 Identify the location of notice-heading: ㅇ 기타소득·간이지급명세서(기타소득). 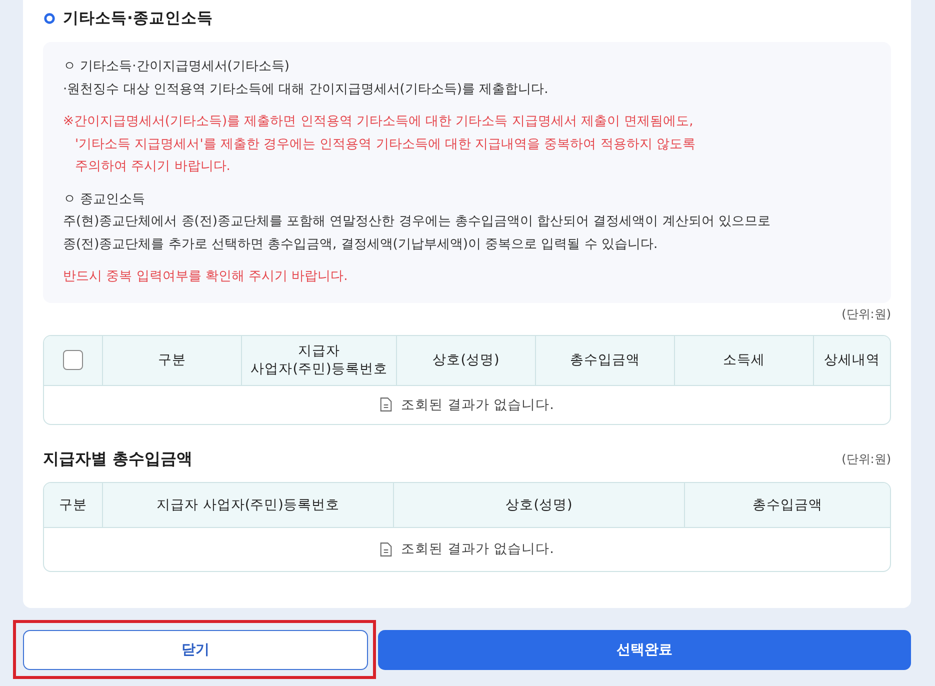
(176, 67).